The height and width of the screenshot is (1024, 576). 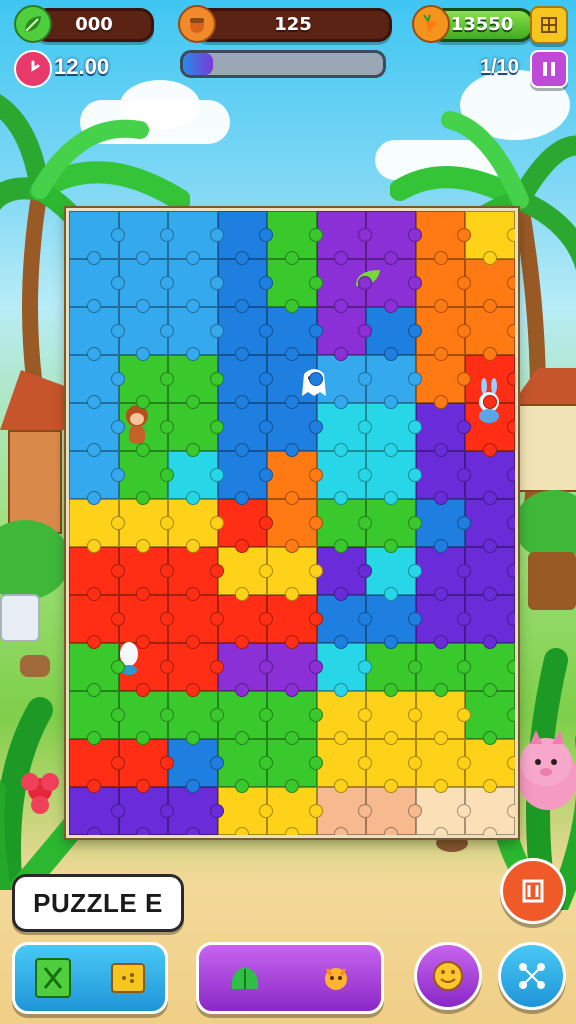 I want to click on pause-icon, so click(x=549, y=69).